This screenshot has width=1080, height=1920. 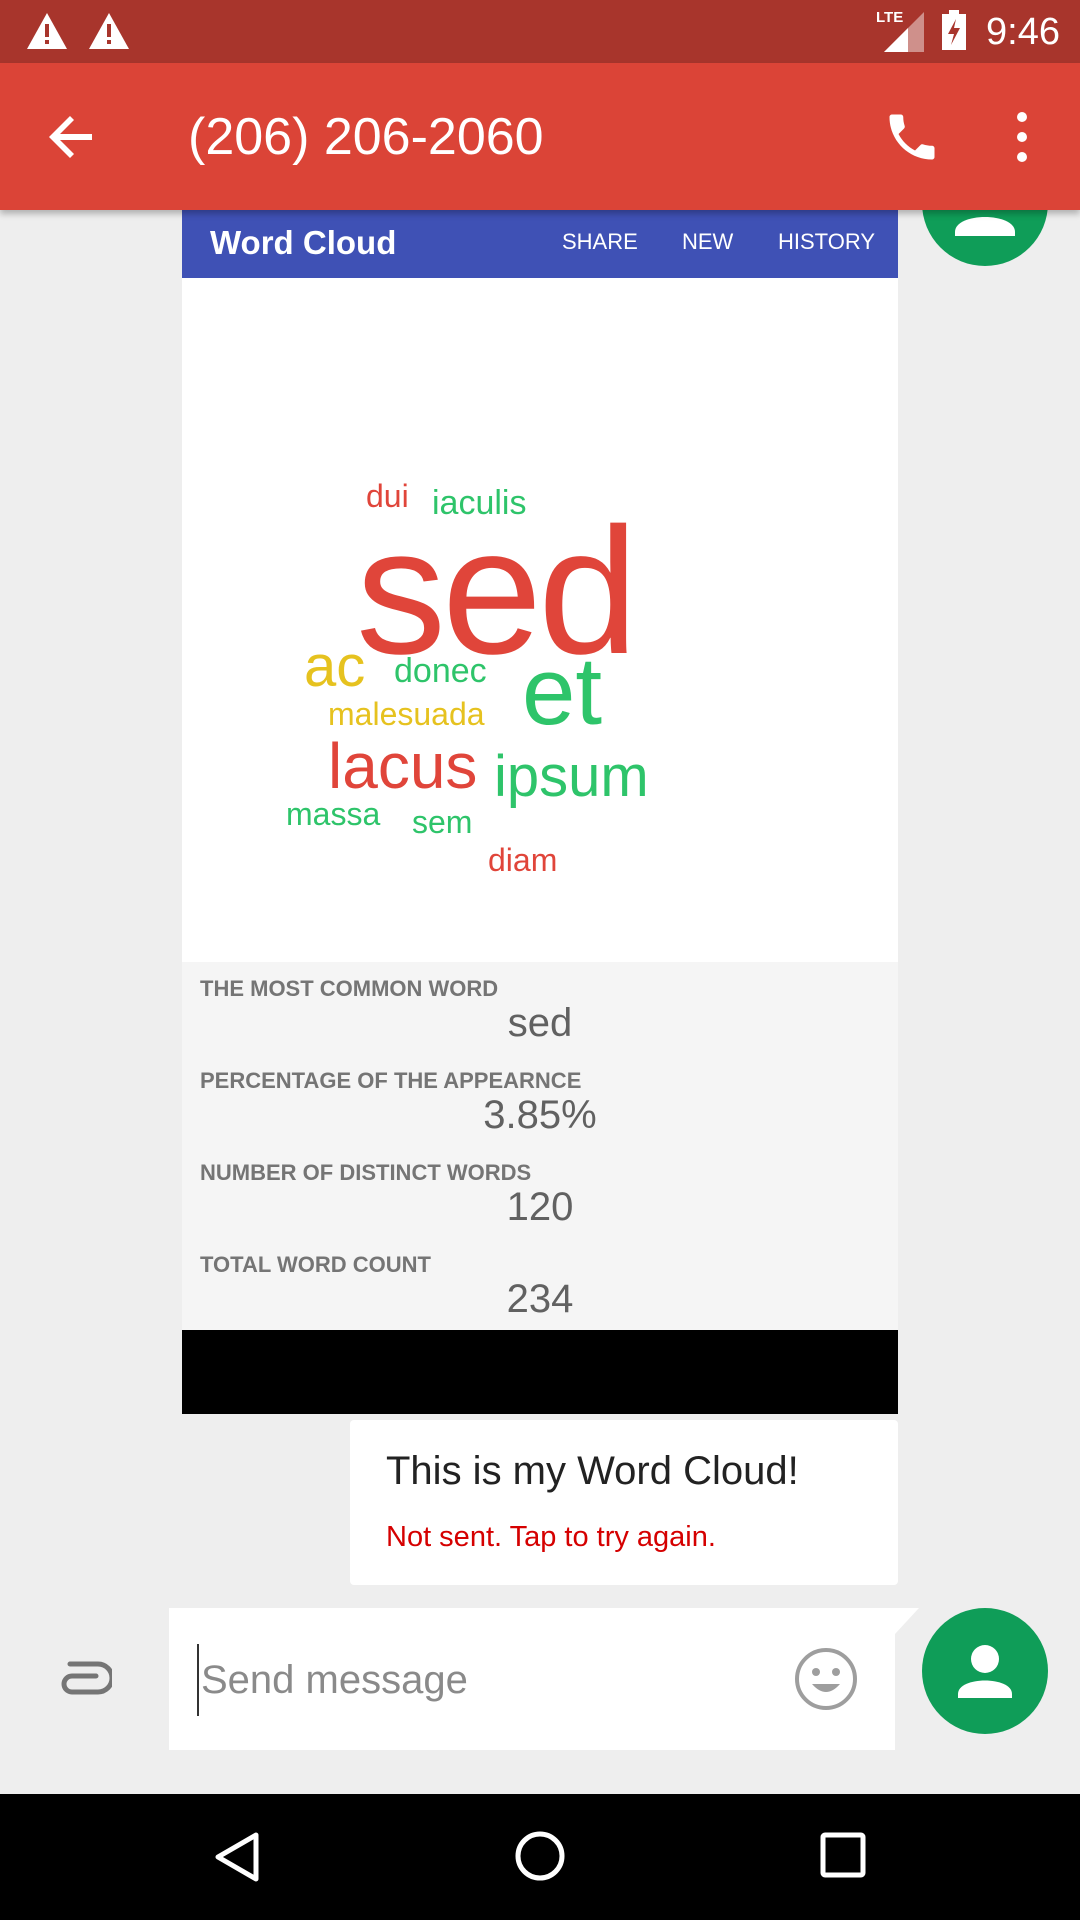 I want to click on app-bar: (206) 206-2060, so click(x=540, y=136).